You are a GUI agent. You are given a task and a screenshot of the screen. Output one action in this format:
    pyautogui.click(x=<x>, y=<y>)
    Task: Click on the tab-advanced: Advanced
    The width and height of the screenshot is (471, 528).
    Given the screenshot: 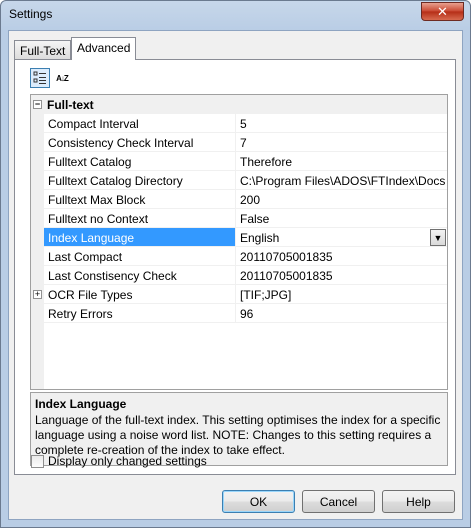 What is the action you would take?
    pyautogui.click(x=104, y=48)
    